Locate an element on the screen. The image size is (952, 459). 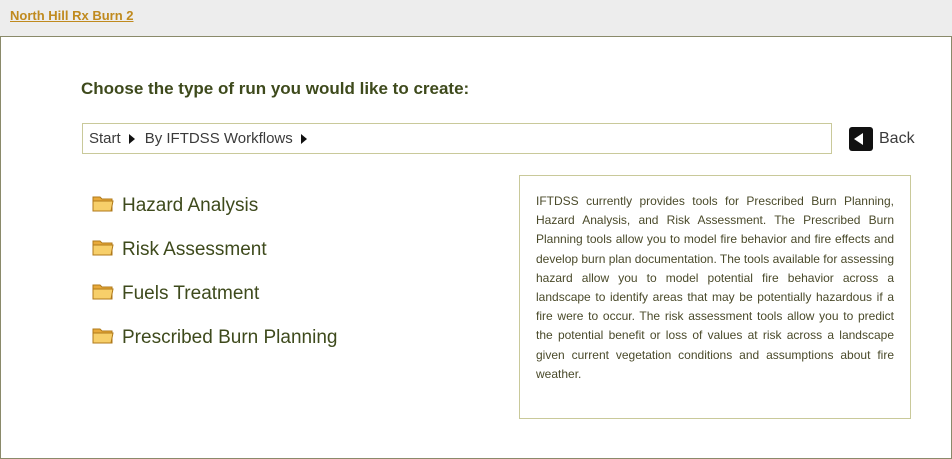
option-label: Risk Assessment is located at coordinates (194, 249).